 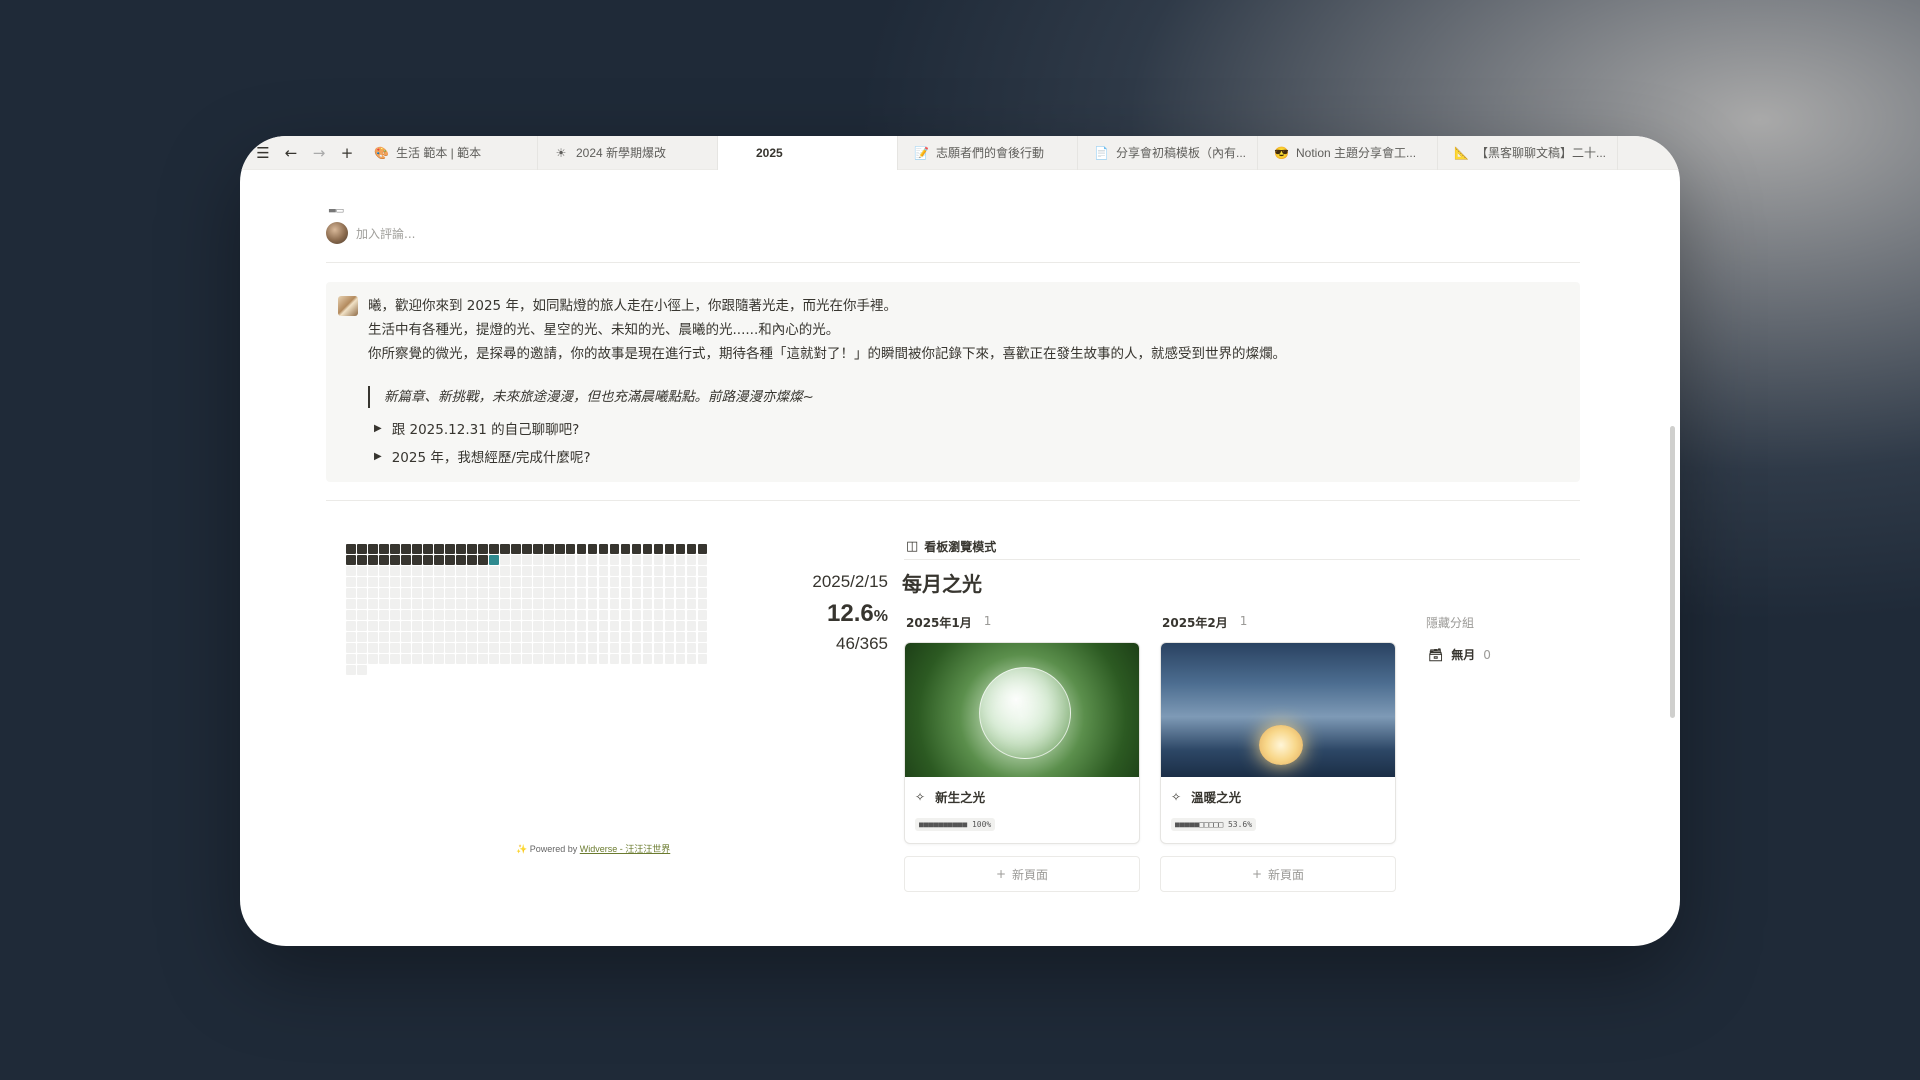 What do you see at coordinates (448, 153) in the screenshot?
I see `tab-0: 🎨 生活 範本 | 範本` at bounding box center [448, 153].